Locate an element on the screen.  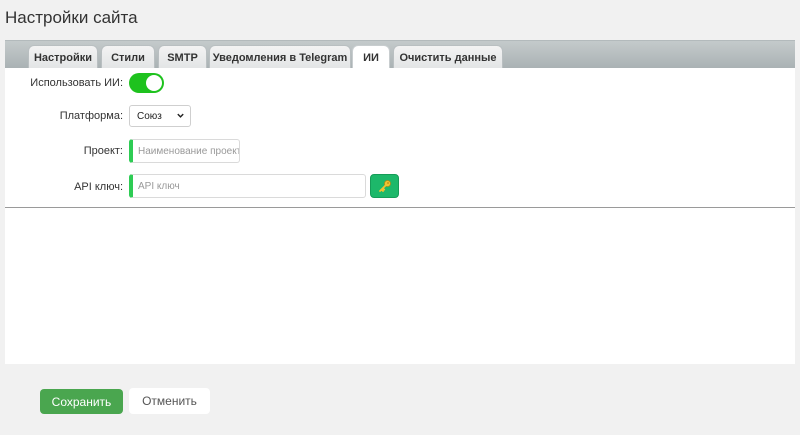
tab-label: Очистить данные is located at coordinates (448, 57).